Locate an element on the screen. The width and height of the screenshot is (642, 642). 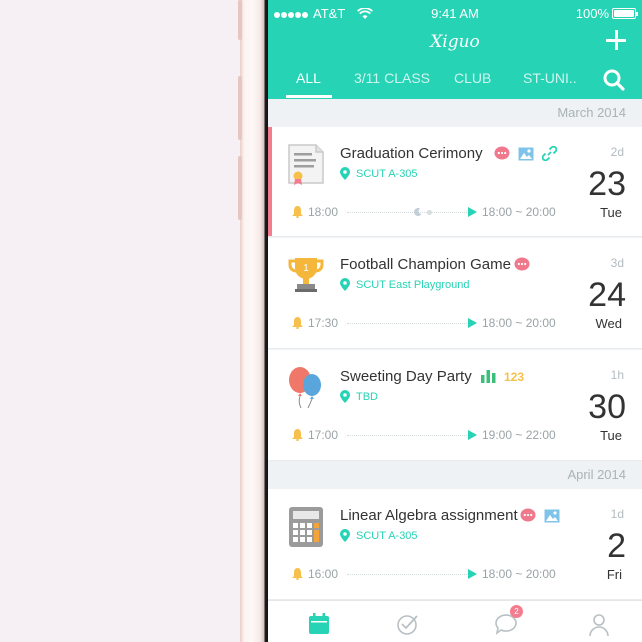
event-timeline: 17:30 18:00 ~ 20:00 is located at coordinates (426, 324).